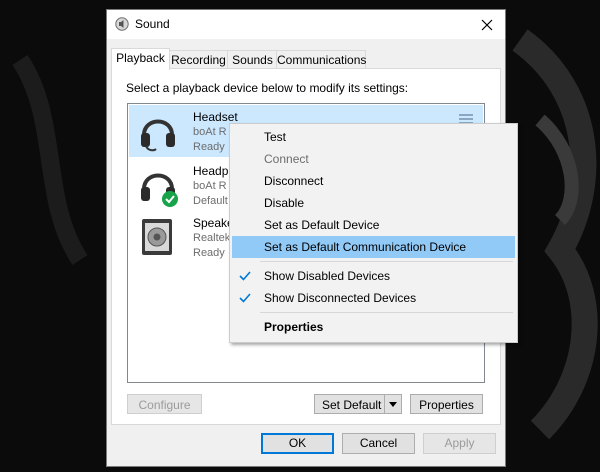 This screenshot has height=472, width=600. Describe the element at coordinates (373, 298) in the screenshot. I see `menu-item-show-disconnected-devices: Show Disconnected Devices` at that location.